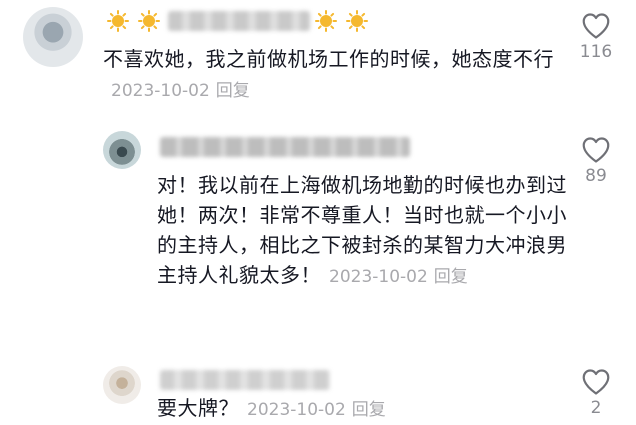 Image resolution: width=636 pixels, height=425 pixels. I want to click on like-count: 2, so click(596, 408).